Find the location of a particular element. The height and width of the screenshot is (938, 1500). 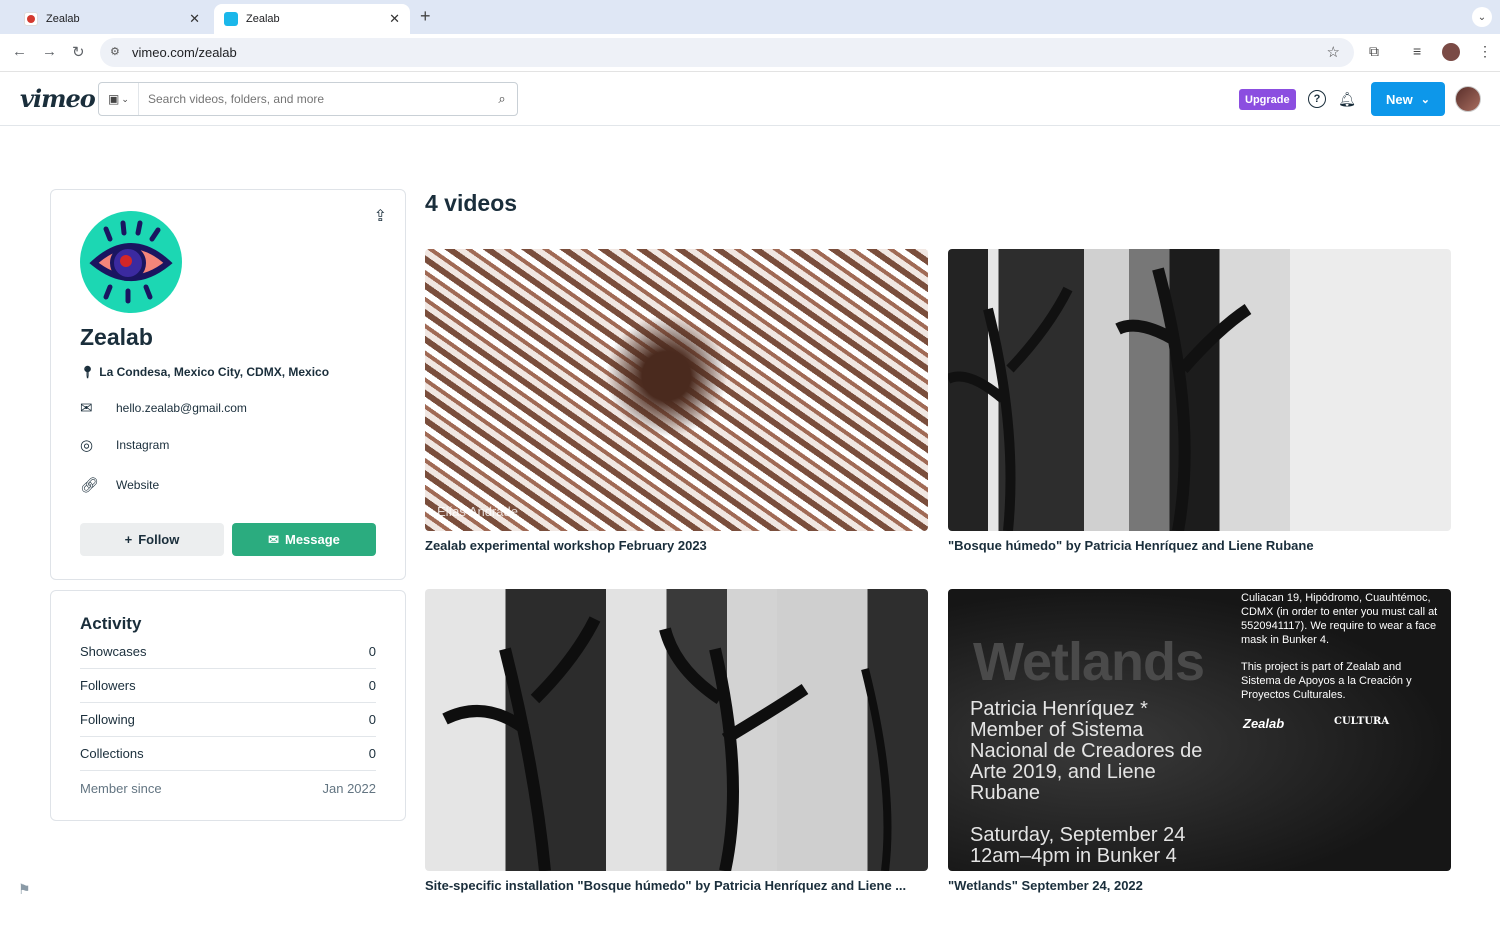

bookmark-star-icon: ☆ is located at coordinates (1333, 52).